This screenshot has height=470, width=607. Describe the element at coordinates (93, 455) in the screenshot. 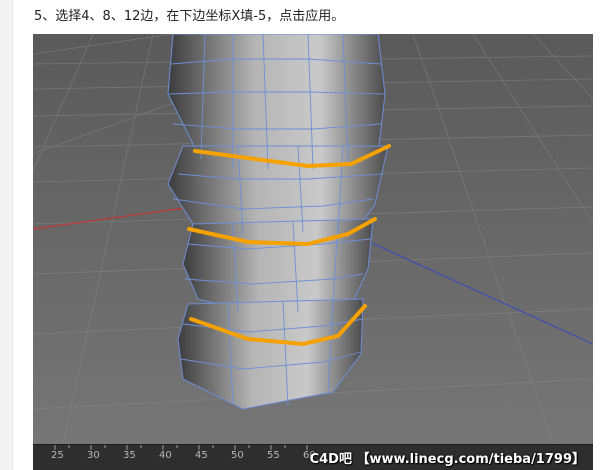

I see `ruler-label: 30` at that location.